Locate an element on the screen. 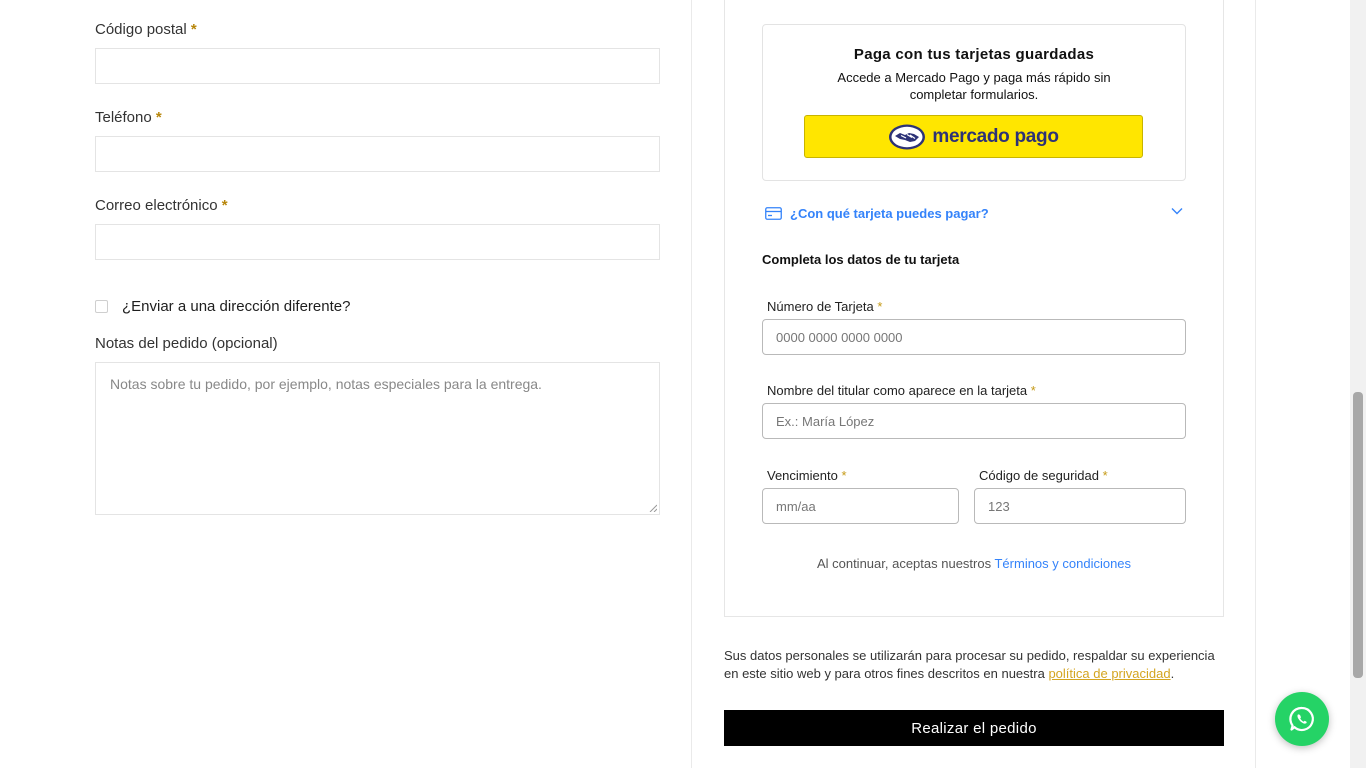 Image resolution: width=1366 pixels, height=768 pixels. security-code-label: Código de seguridad * is located at coordinates (1043, 475).